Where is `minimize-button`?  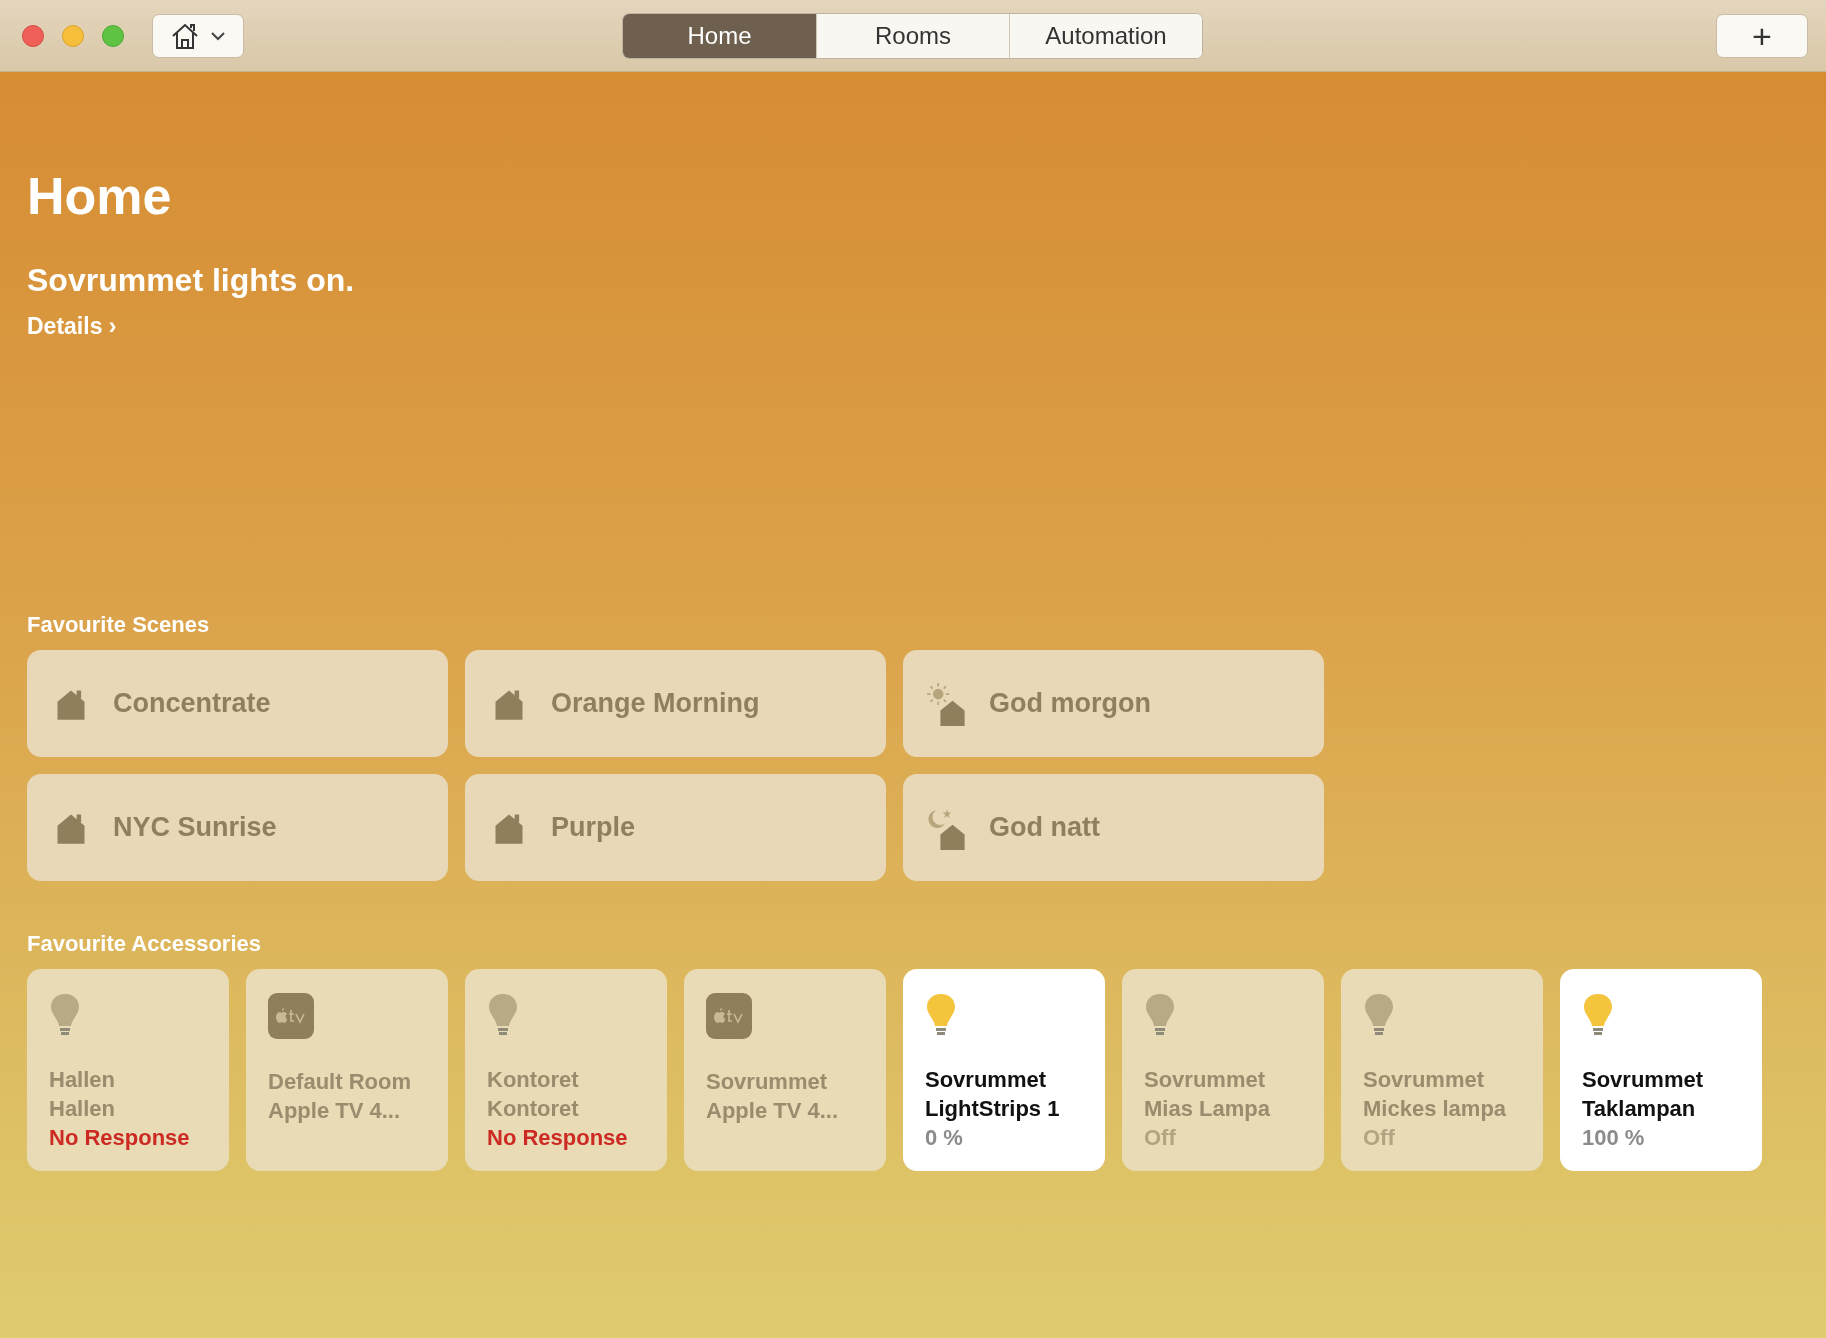 minimize-button is located at coordinates (73, 35).